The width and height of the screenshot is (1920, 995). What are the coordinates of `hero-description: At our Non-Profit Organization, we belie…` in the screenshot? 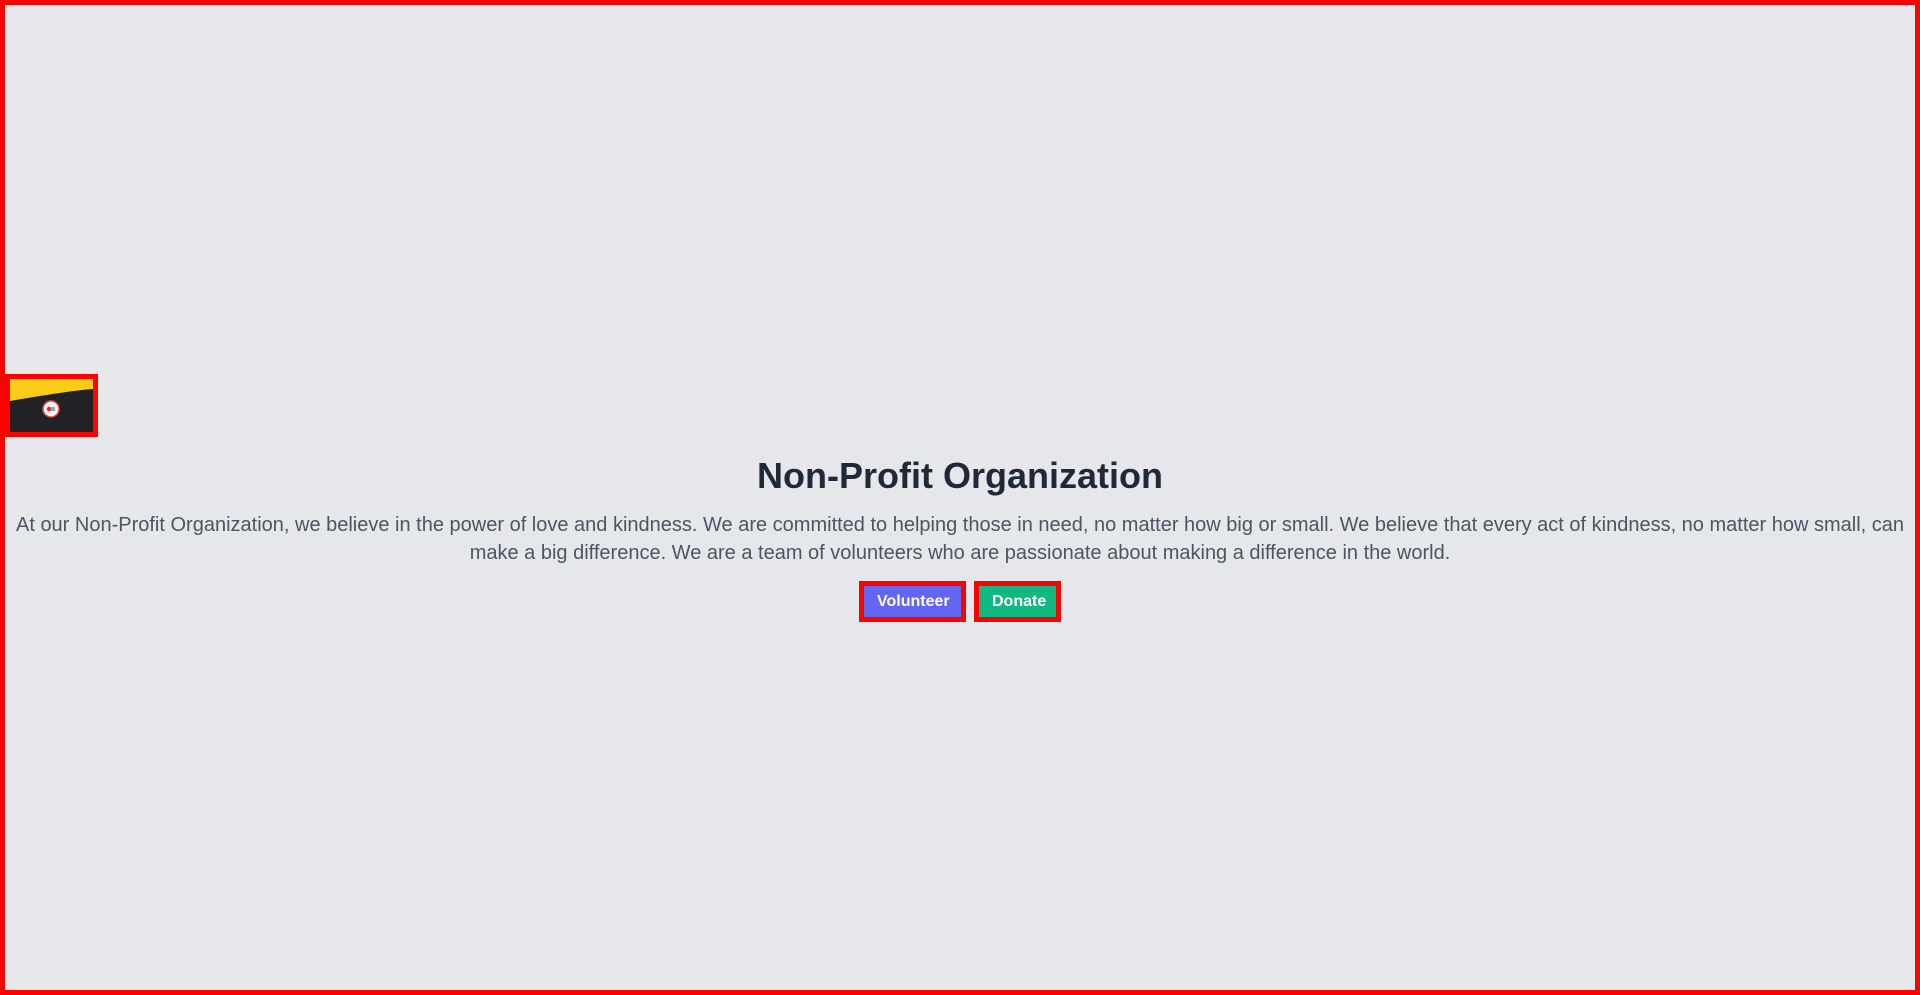 It's located at (959, 539).